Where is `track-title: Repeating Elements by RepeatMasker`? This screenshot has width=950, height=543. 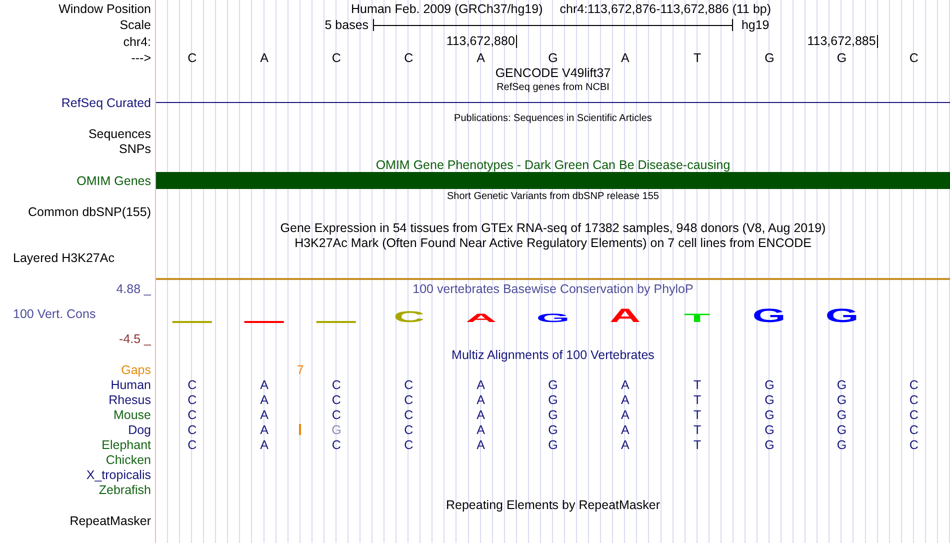 track-title: Repeating Elements by RepeatMasker is located at coordinates (553, 505).